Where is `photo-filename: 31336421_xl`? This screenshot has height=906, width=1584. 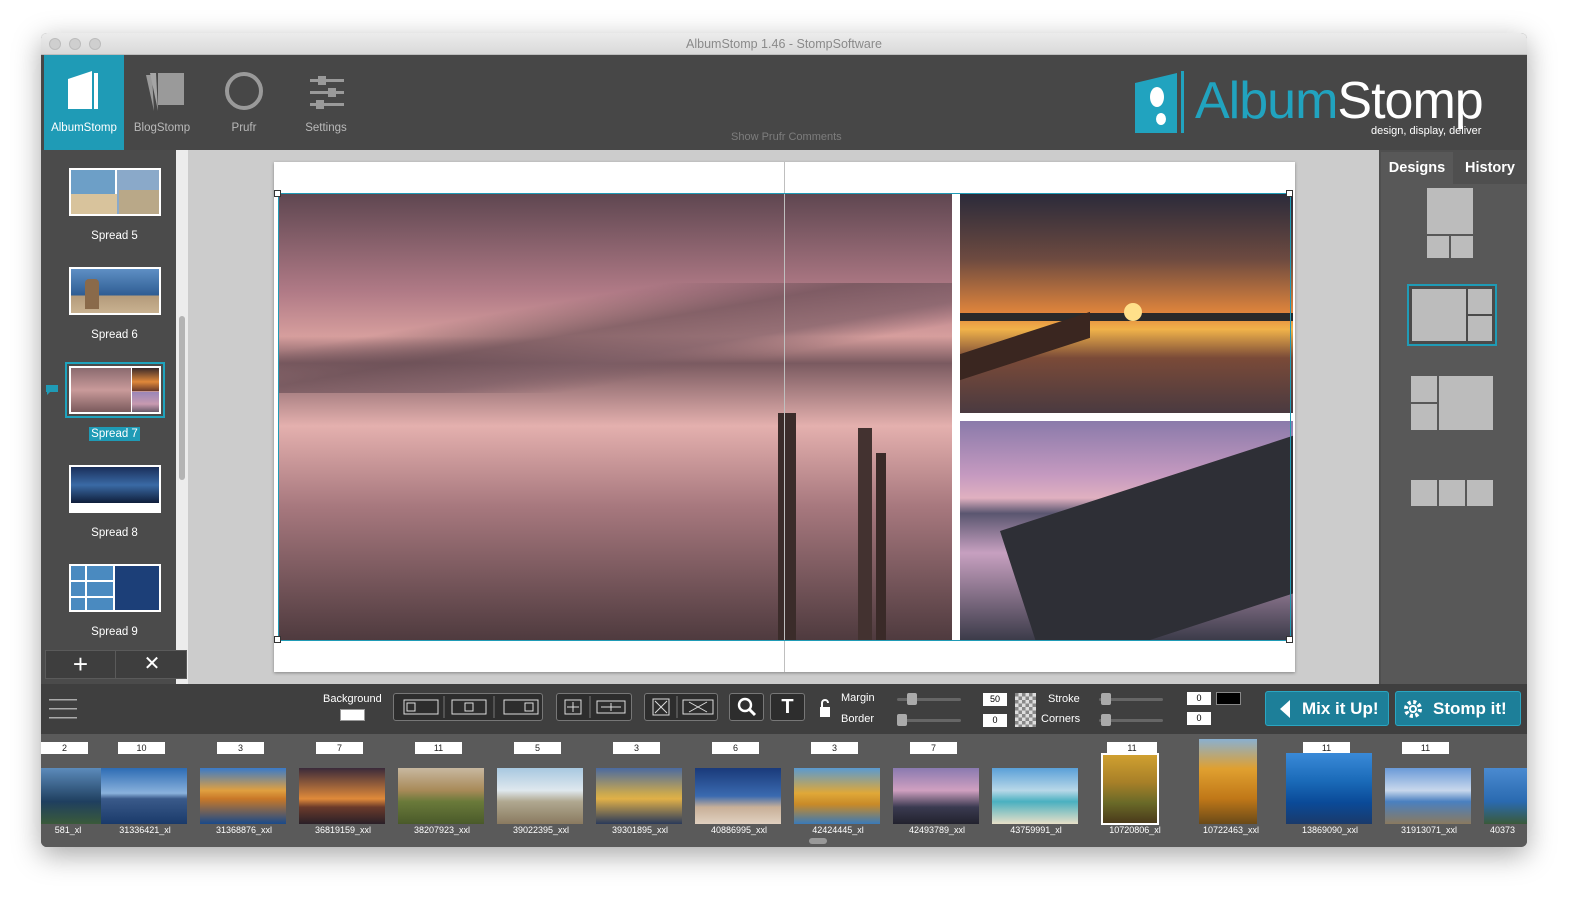 photo-filename: 31336421_xl is located at coordinates (145, 830).